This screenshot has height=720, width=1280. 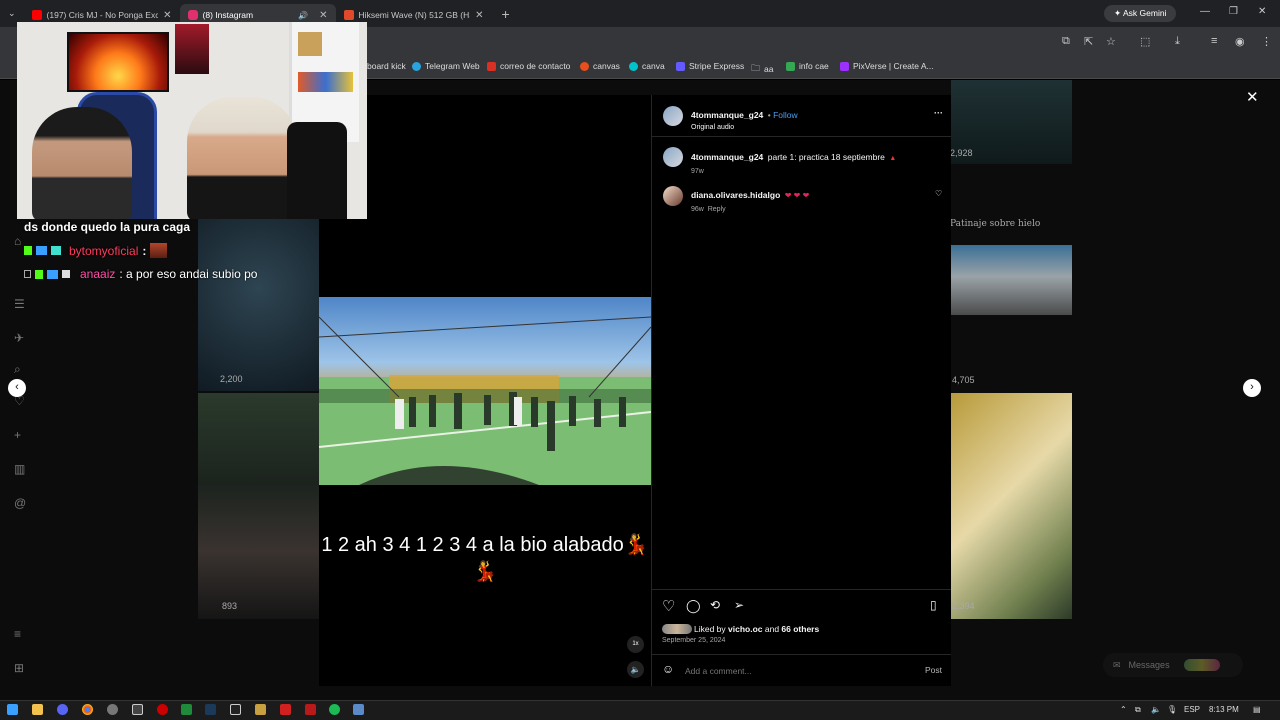 I want to click on chat-message: ds donde quedo la pura caga, so click(x=107, y=227).